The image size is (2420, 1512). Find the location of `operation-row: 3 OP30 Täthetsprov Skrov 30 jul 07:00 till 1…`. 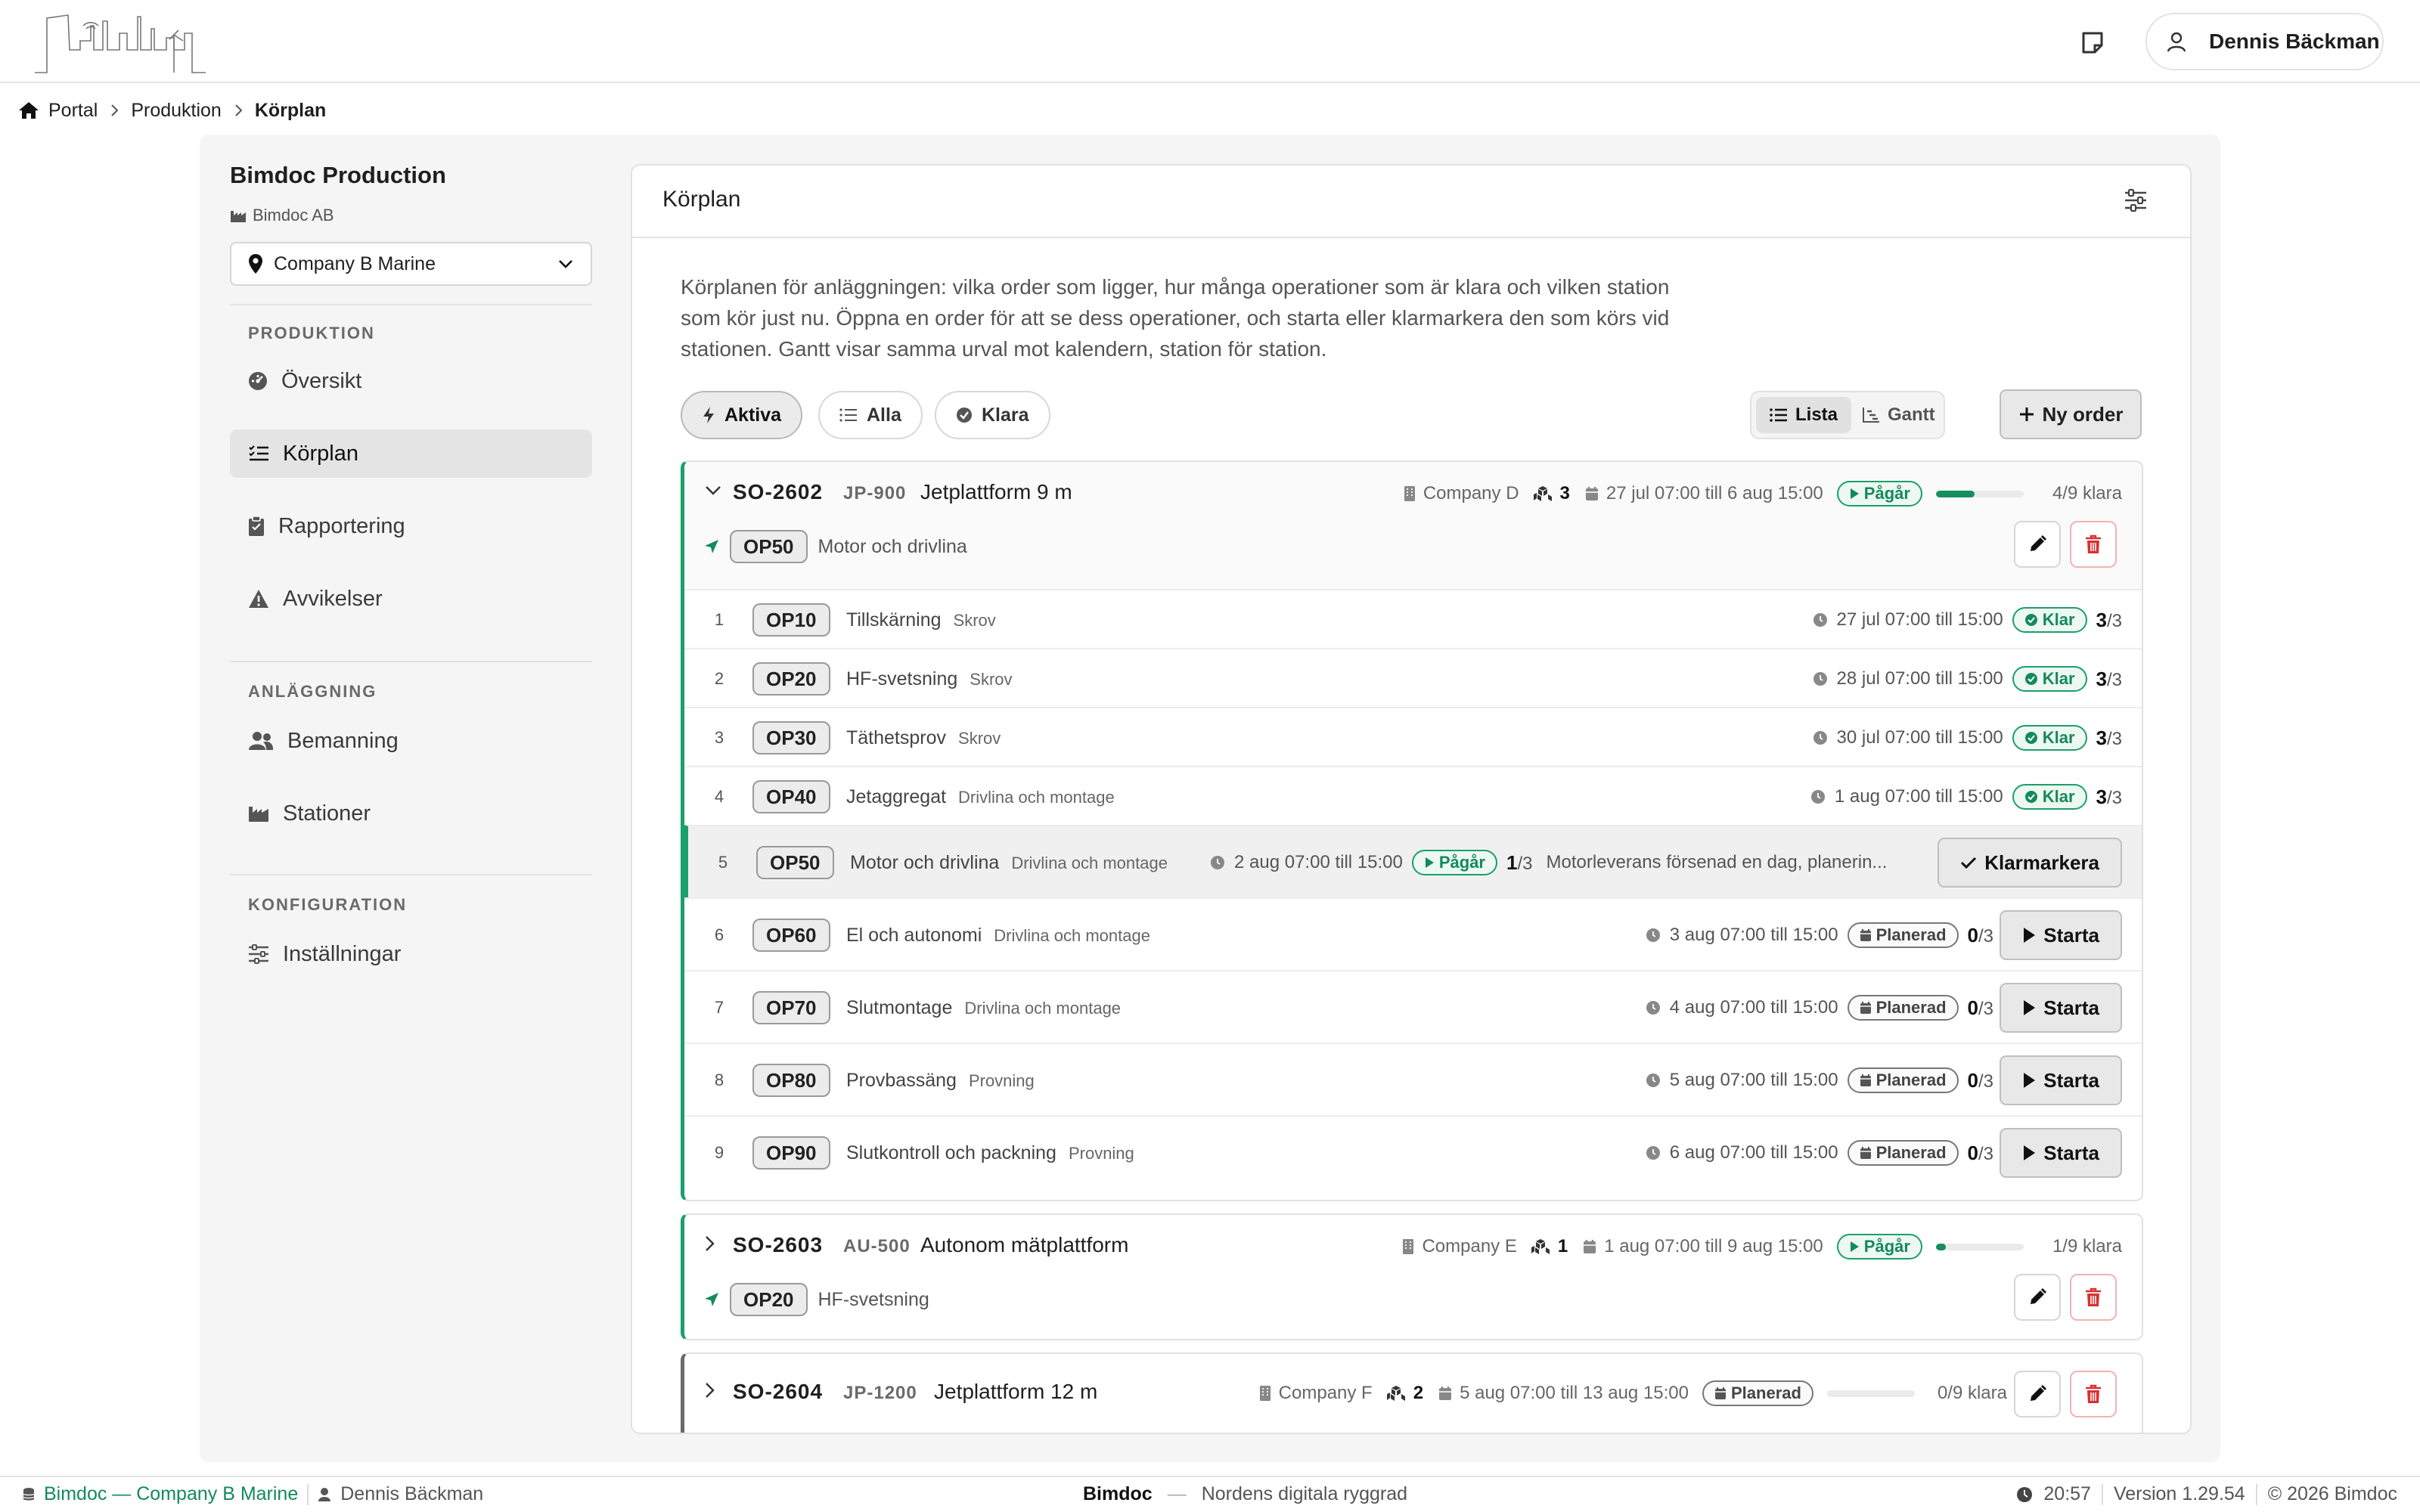

operation-row: 3 OP30 Täthetsprov Skrov 30 jul 07:00 till 1… is located at coordinates (1413, 736).